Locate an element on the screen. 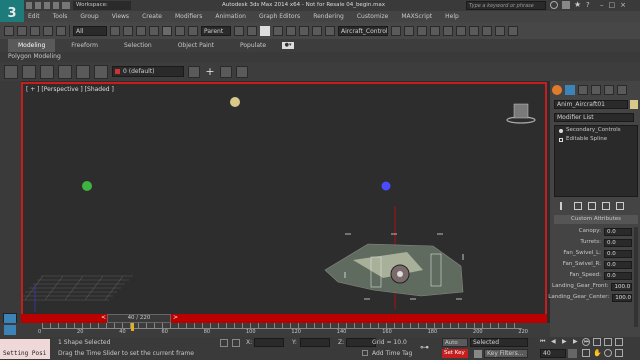  undo-icon is located at coordinates (9, 30).